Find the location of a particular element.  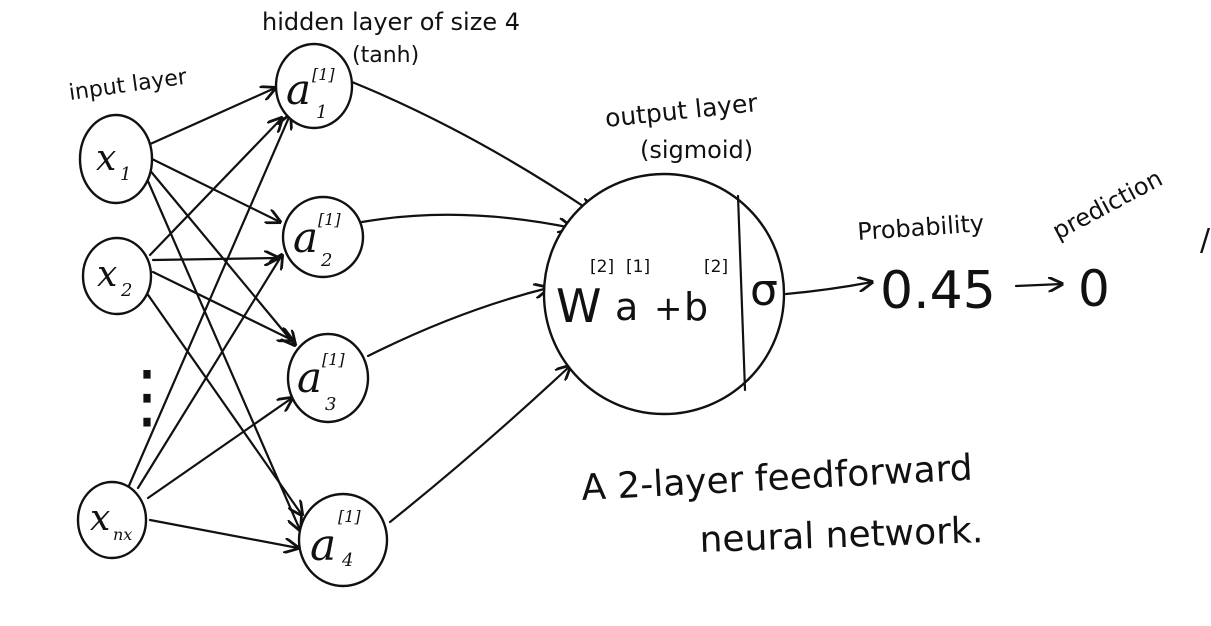

output-arrow is located at coordinates (828, 289).